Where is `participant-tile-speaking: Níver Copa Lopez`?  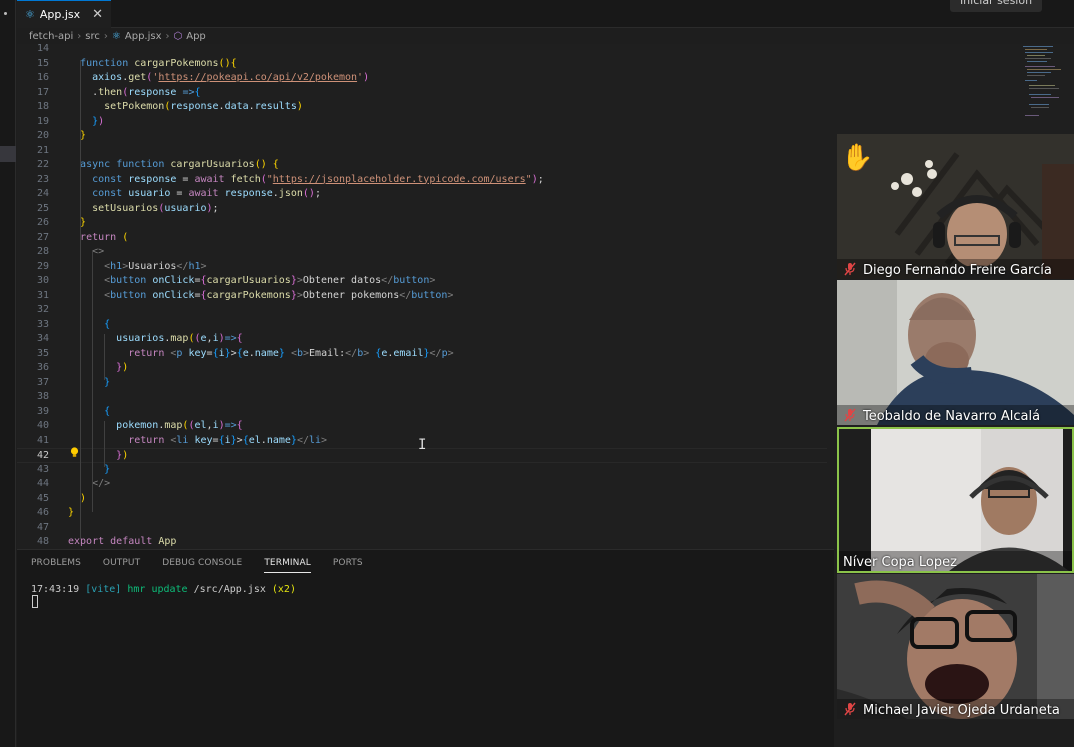
participant-tile-speaking: Níver Copa Lopez is located at coordinates (955, 500).